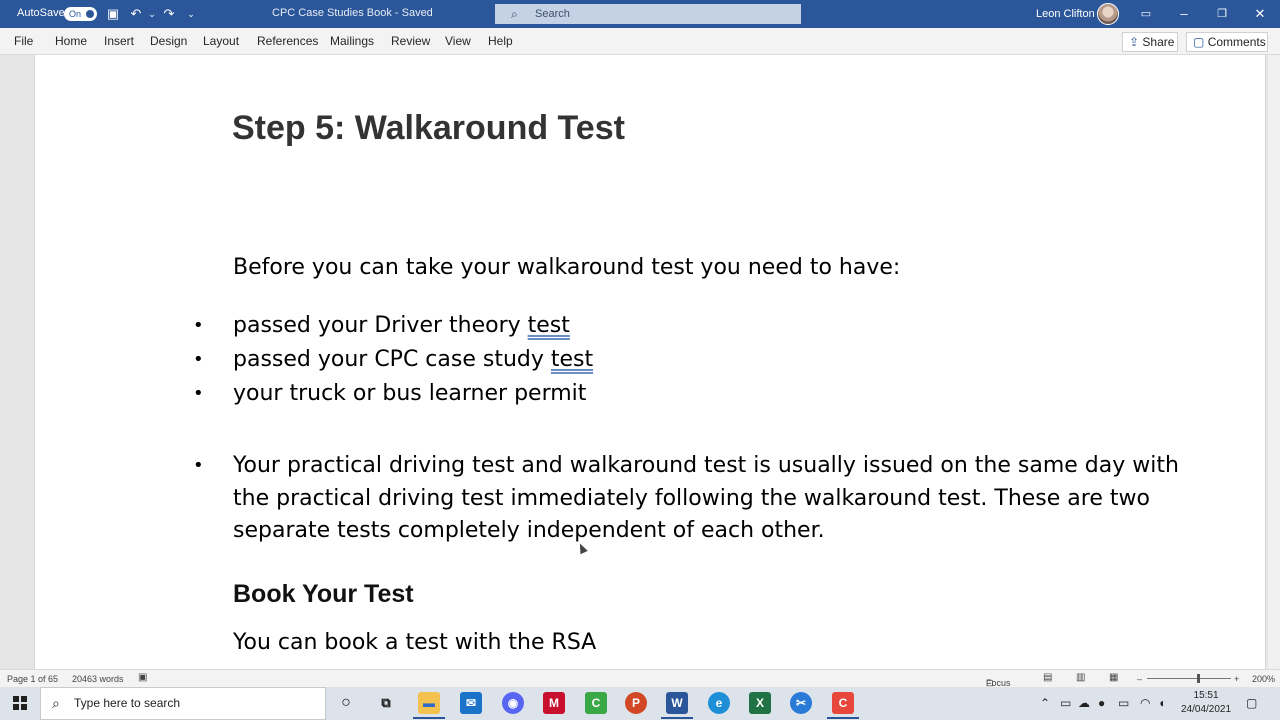 Image resolution: width=1280 pixels, height=720 pixels. Describe the element at coordinates (1084, 703) in the screenshot. I see `onedrive-icon: ☁` at that location.